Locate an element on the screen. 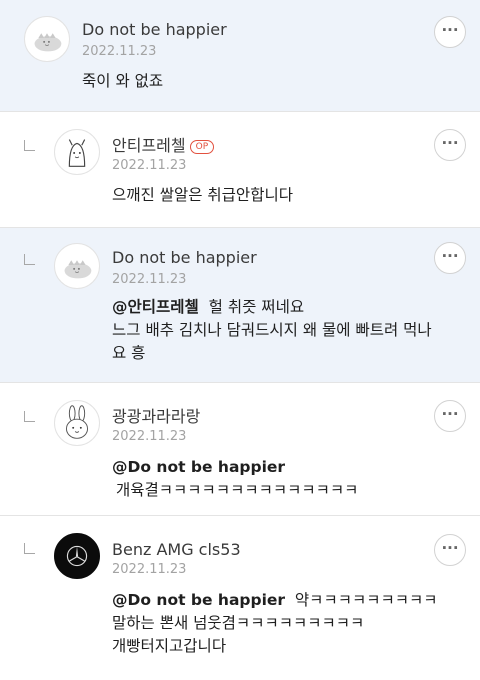 This screenshot has width=480, height=680. op-badge: OP is located at coordinates (202, 147).